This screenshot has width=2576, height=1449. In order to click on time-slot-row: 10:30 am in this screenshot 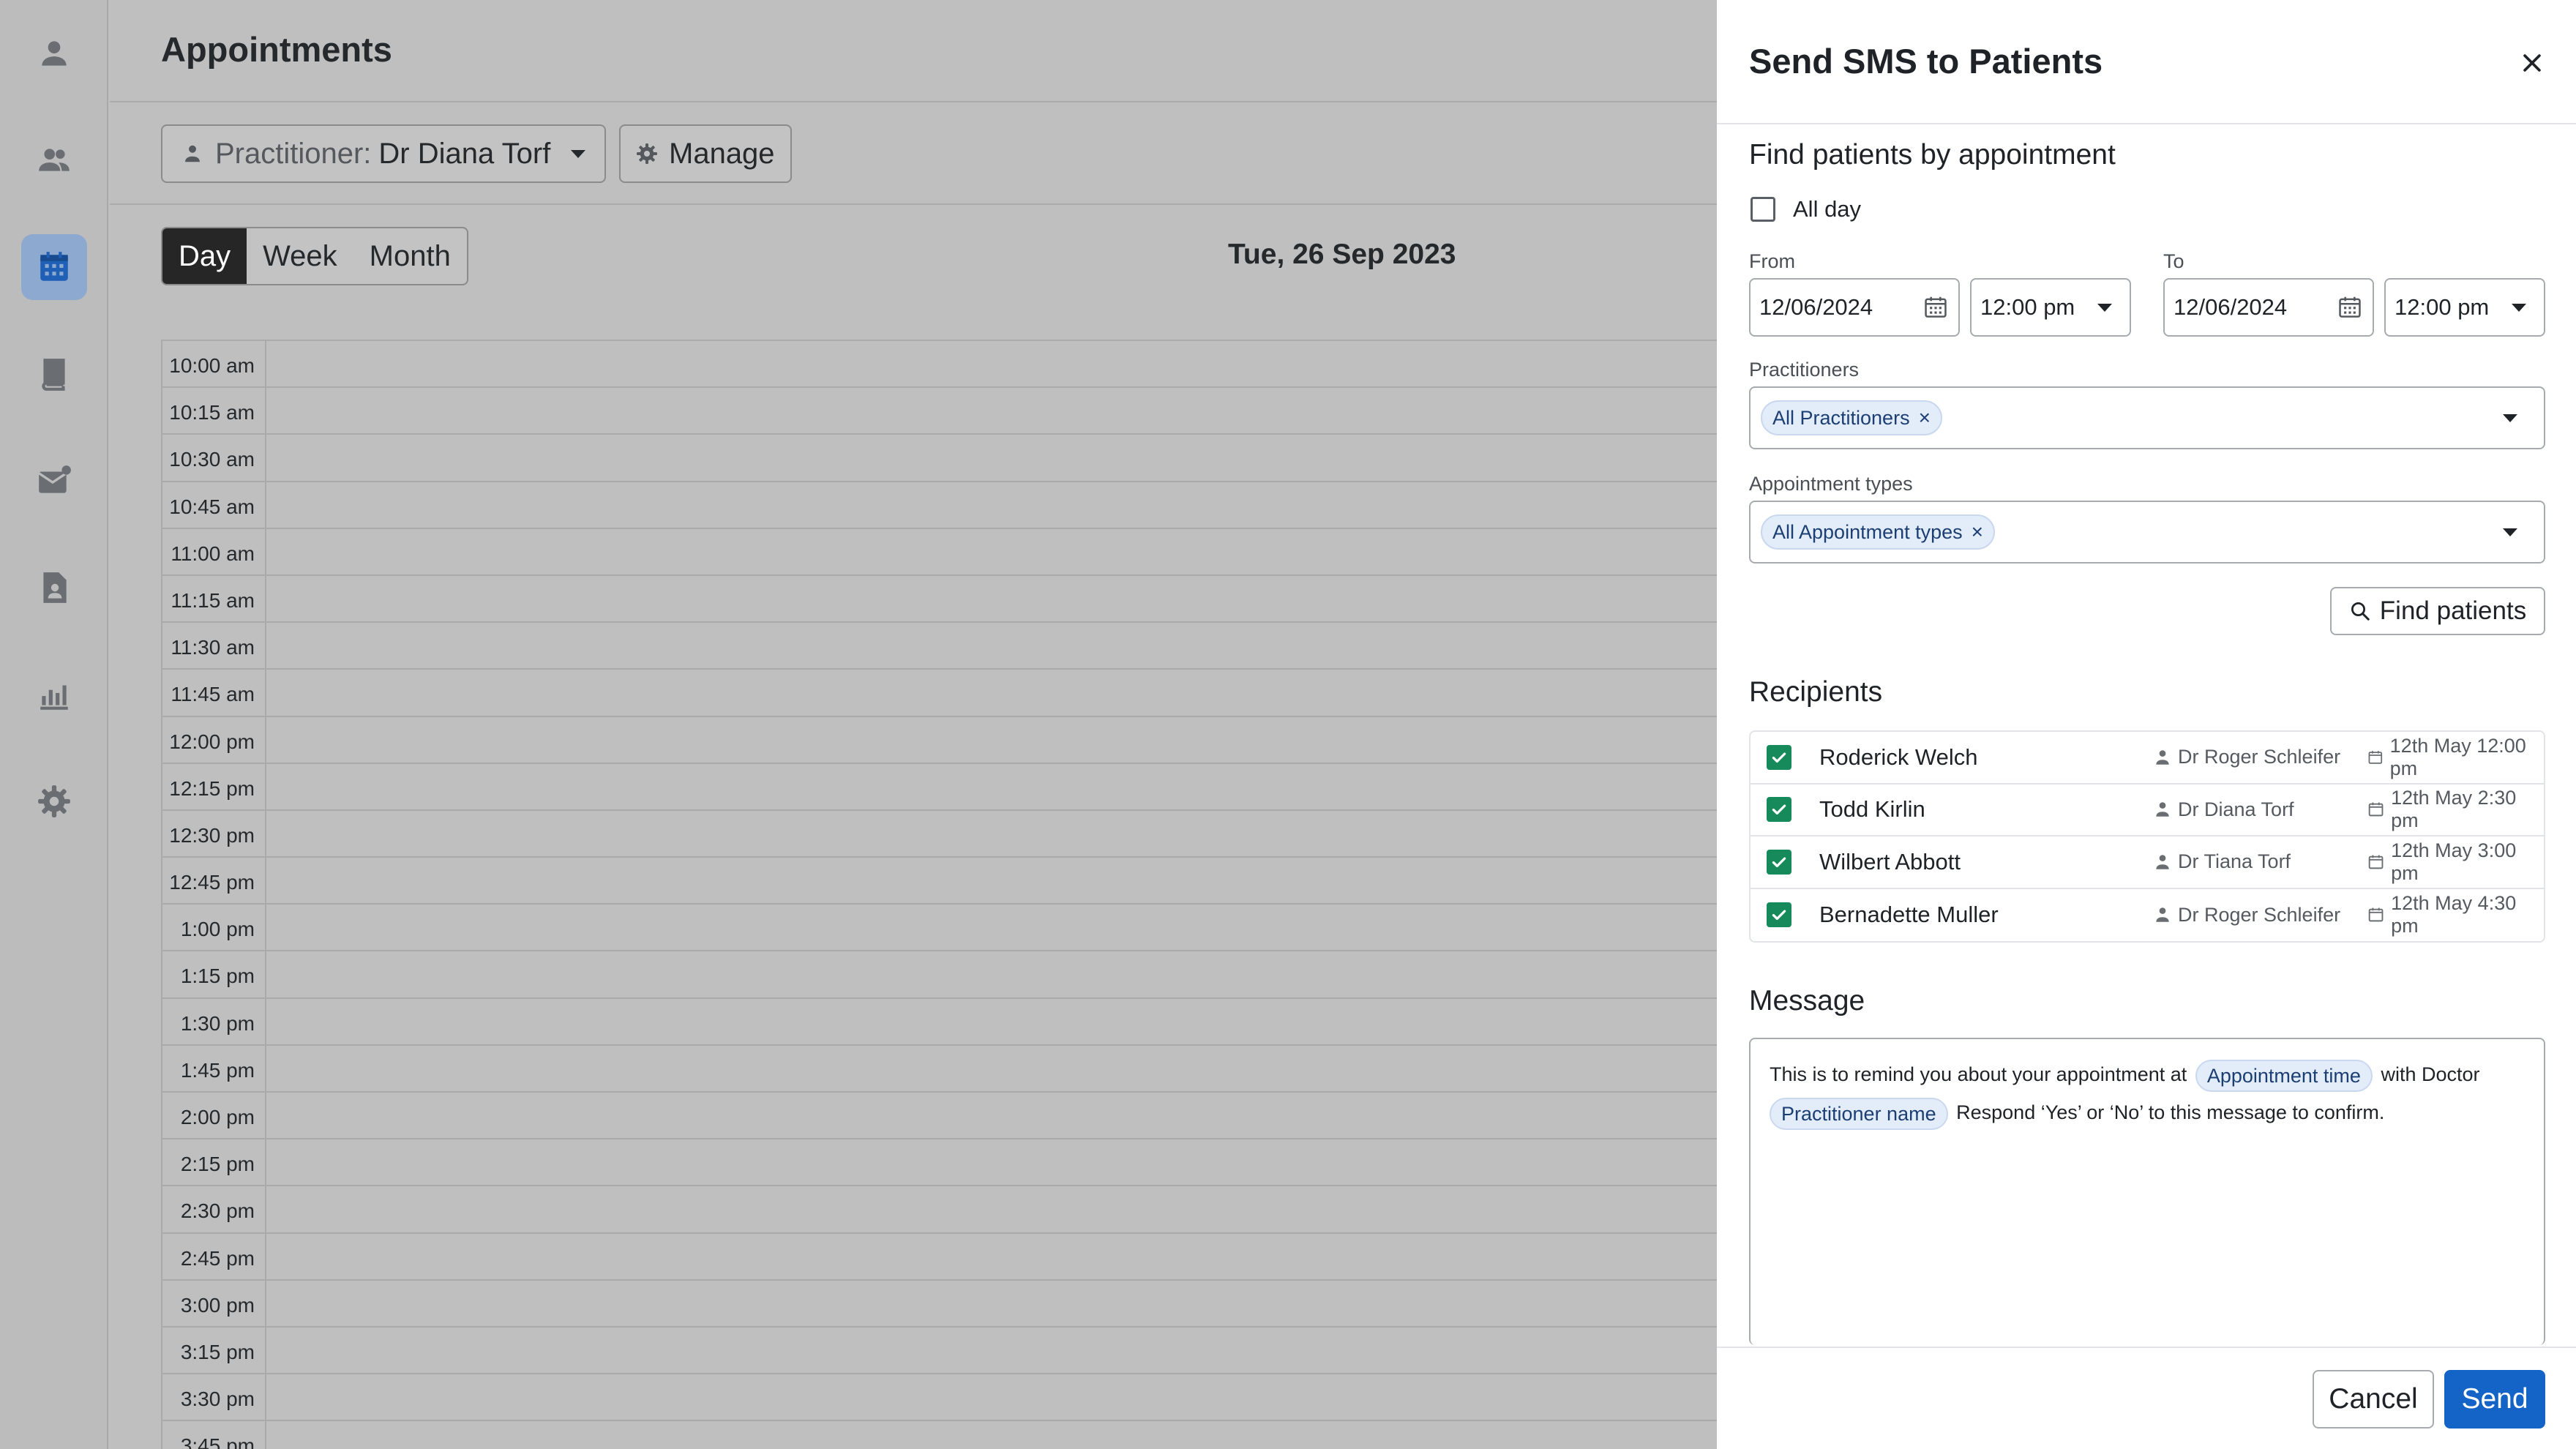, I will do `click(939, 458)`.